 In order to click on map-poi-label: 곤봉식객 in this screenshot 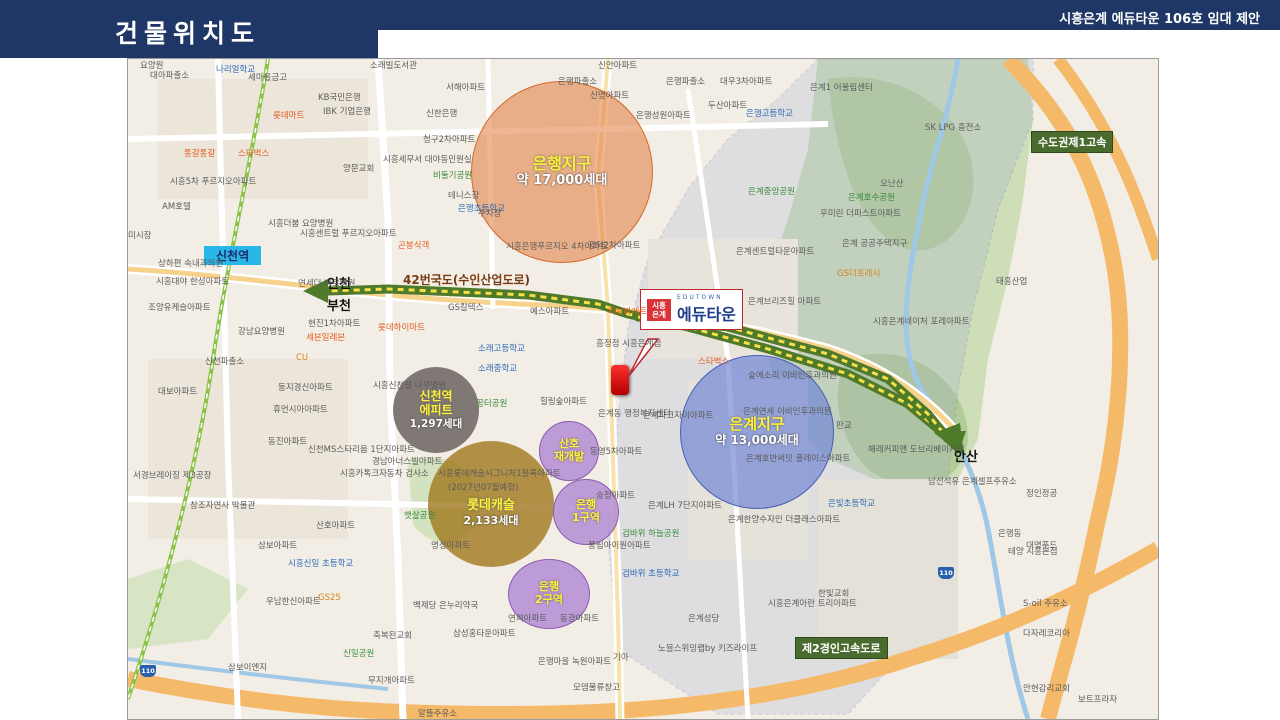, I will do `click(414, 246)`.